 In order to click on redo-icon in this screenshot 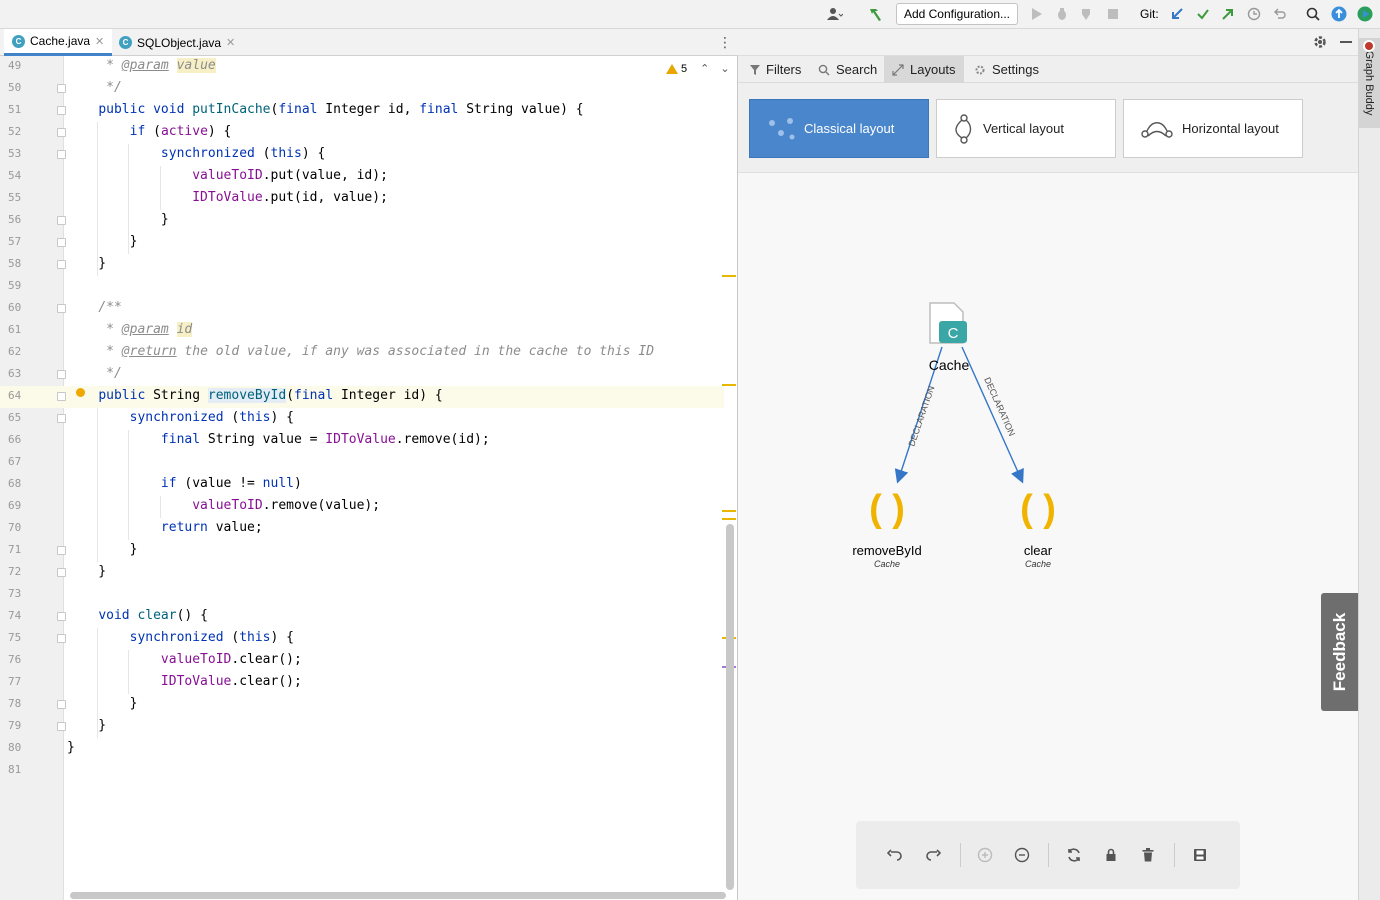, I will do `click(933, 855)`.